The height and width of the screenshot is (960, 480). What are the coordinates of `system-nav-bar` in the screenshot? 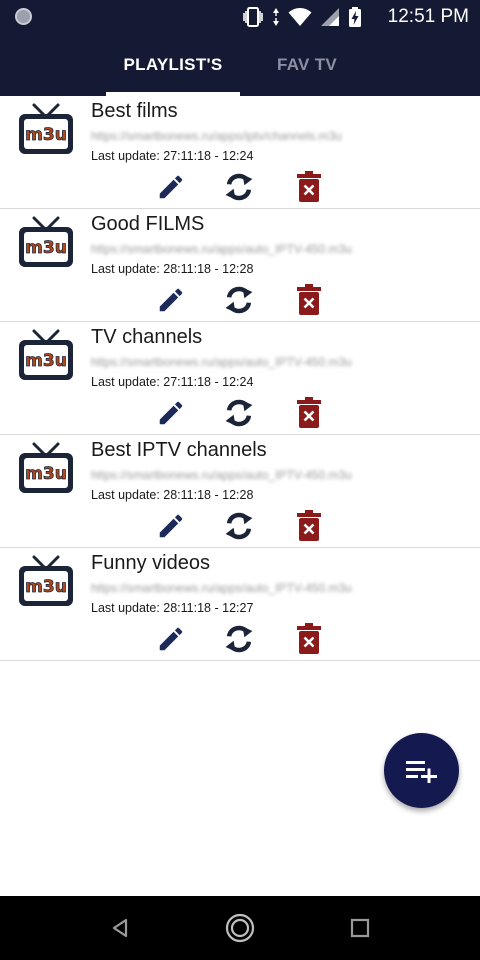 It's located at (240, 928).